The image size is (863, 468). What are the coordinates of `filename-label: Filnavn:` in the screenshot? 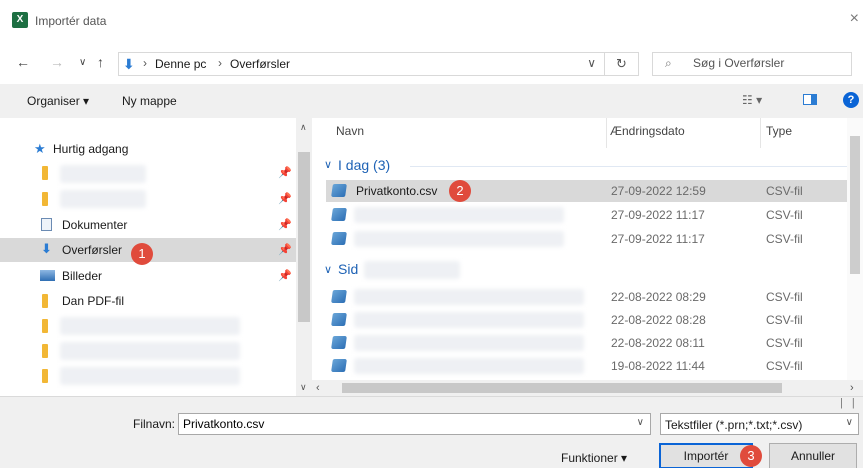 It's located at (154, 424).